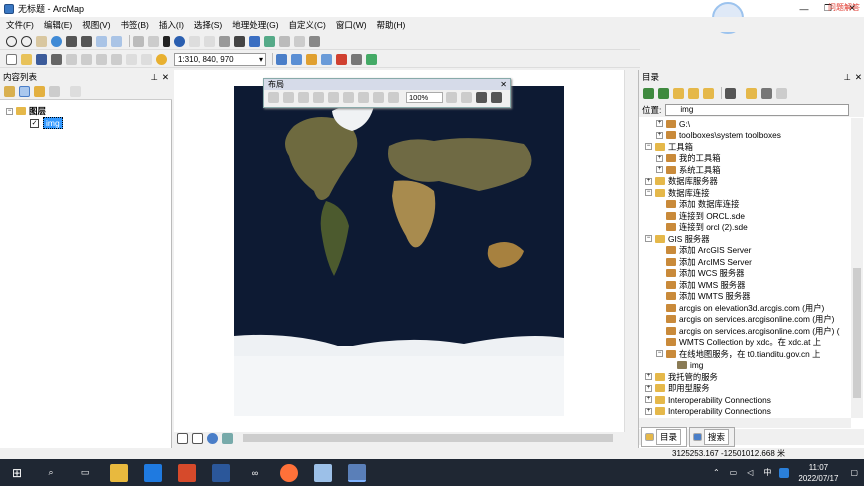 The image size is (864, 486). What do you see at coordinates (818, 473) in the screenshot?
I see `taskbar-clock: 11:07 2022/07/17` at bounding box center [818, 473].